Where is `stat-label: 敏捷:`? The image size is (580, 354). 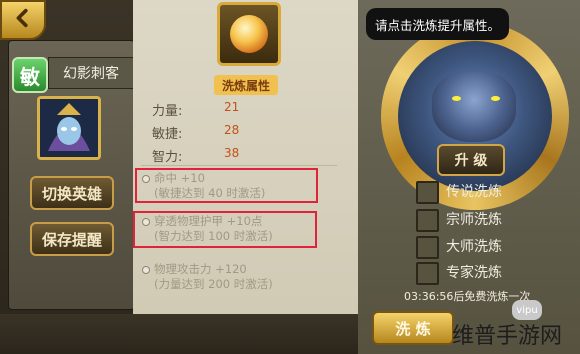 stat-label: 敏捷: is located at coordinates (167, 134).